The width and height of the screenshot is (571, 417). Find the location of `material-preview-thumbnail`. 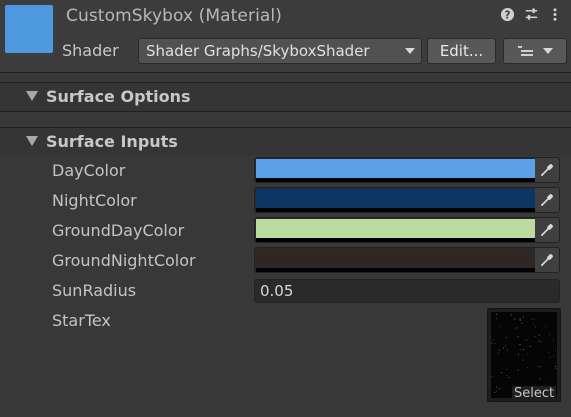

material-preview-thumbnail is located at coordinates (29, 29).